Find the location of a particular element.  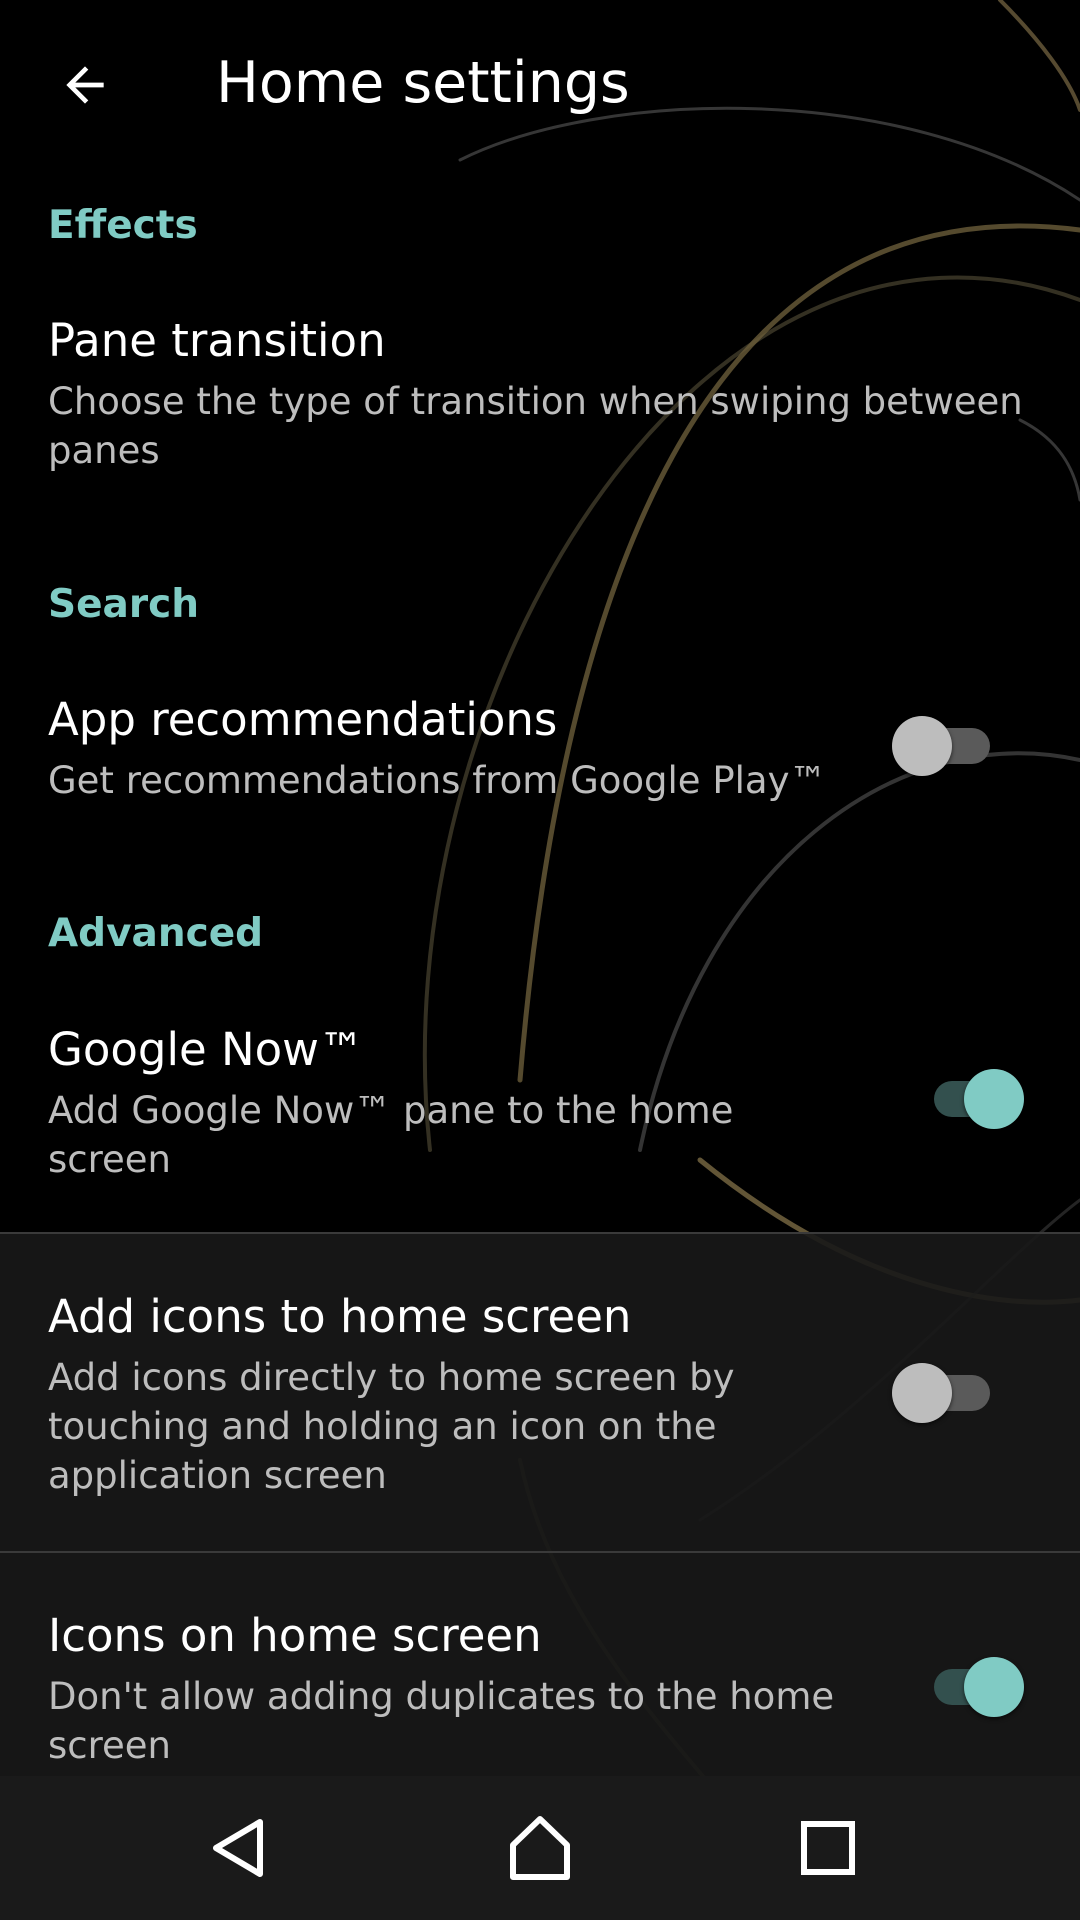

section-header-search: Search is located at coordinates (123, 604).